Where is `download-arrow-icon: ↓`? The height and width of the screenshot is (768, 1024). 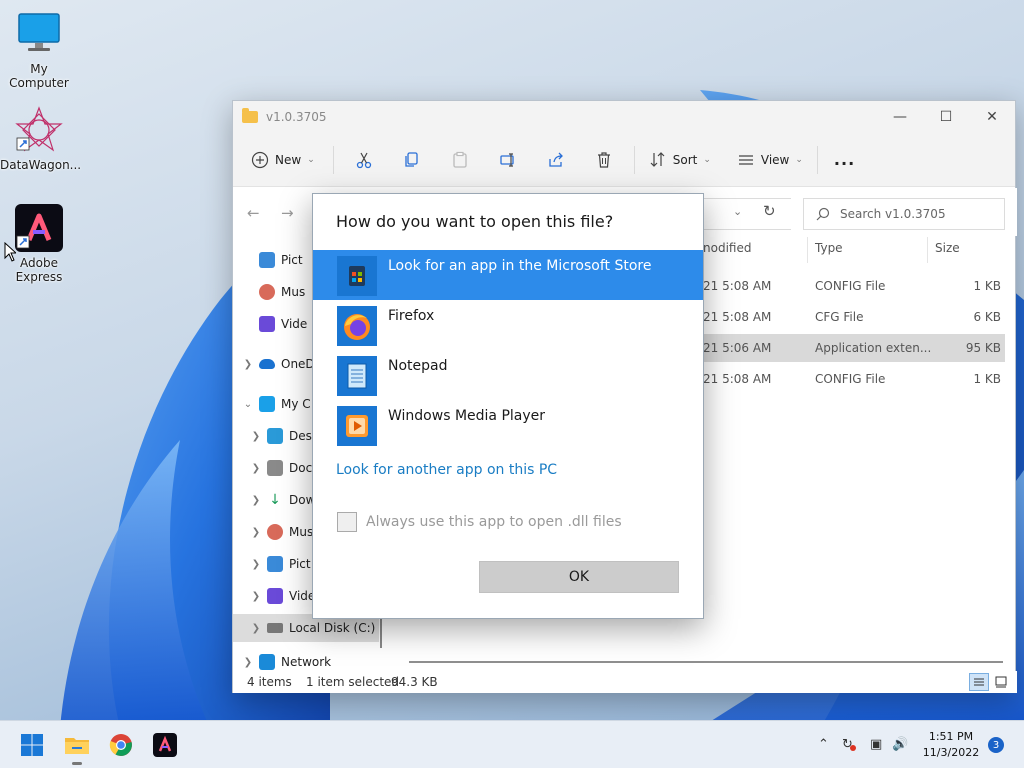
download-arrow-icon: ↓ is located at coordinates (275, 500).